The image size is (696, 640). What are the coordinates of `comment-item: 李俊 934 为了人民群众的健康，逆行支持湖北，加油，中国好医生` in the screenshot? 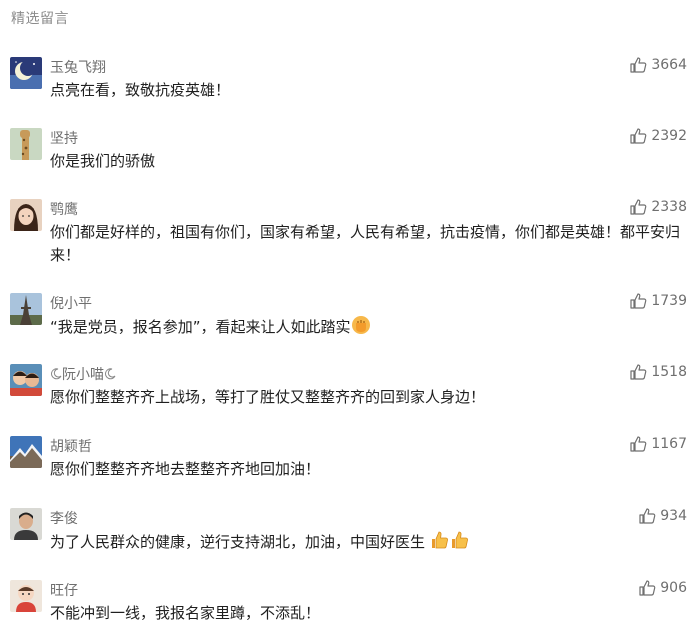 It's located at (348, 538).